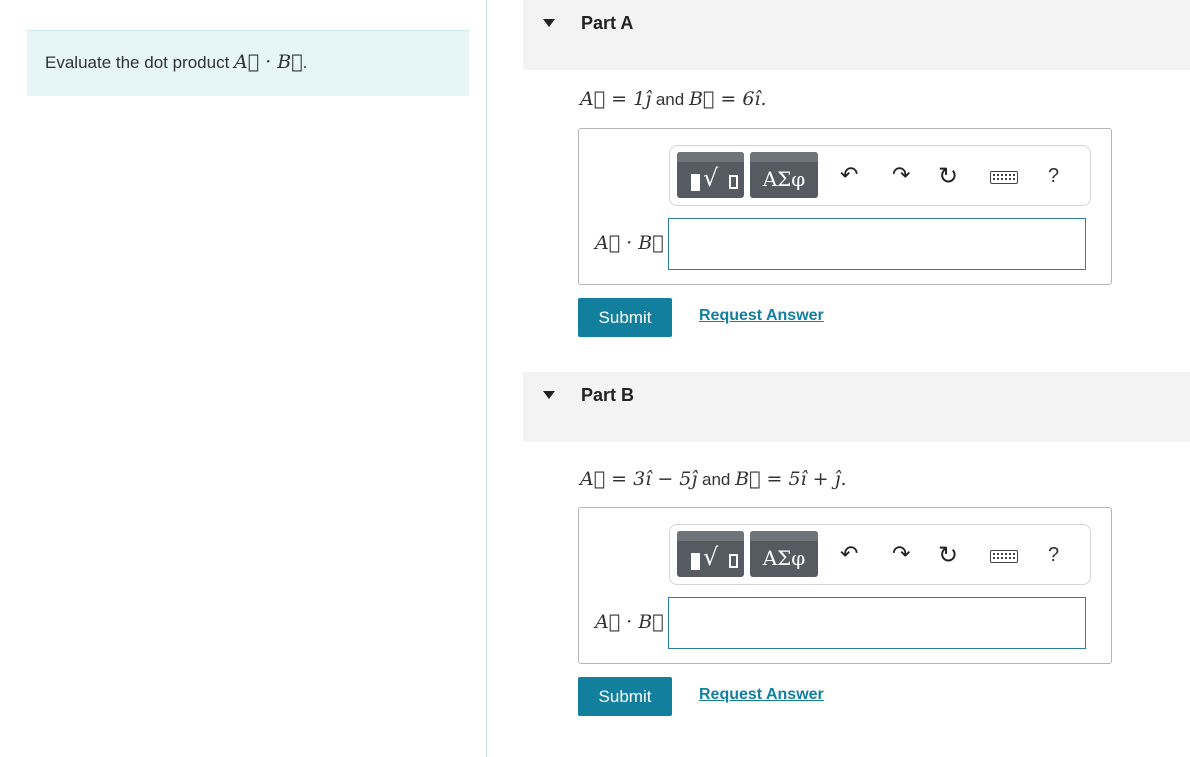 This screenshot has height=757, width=1190. I want to click on question-panel: Evaluate the dot product A⃗ · B⃗., so click(248, 63).